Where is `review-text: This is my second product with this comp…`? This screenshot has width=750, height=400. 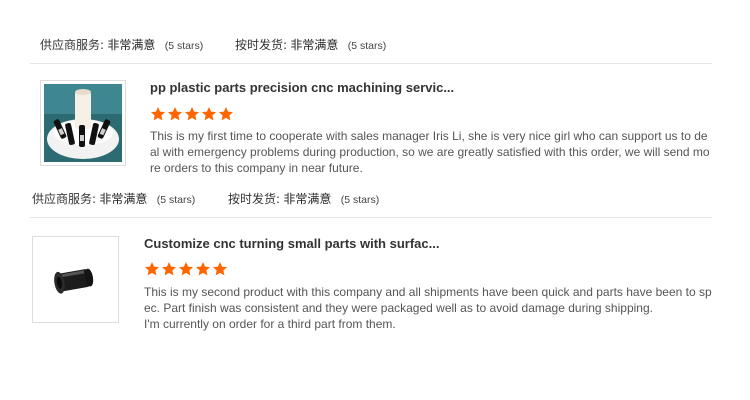 review-text: This is my second product with this comp… is located at coordinates (428, 308).